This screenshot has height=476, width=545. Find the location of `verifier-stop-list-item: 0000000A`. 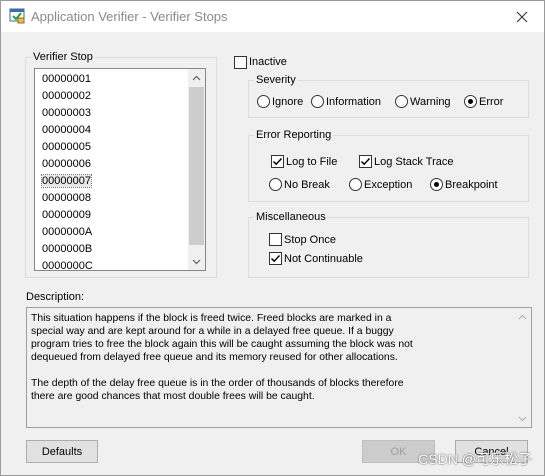

verifier-stop-list-item: 0000000A is located at coordinates (111, 232).